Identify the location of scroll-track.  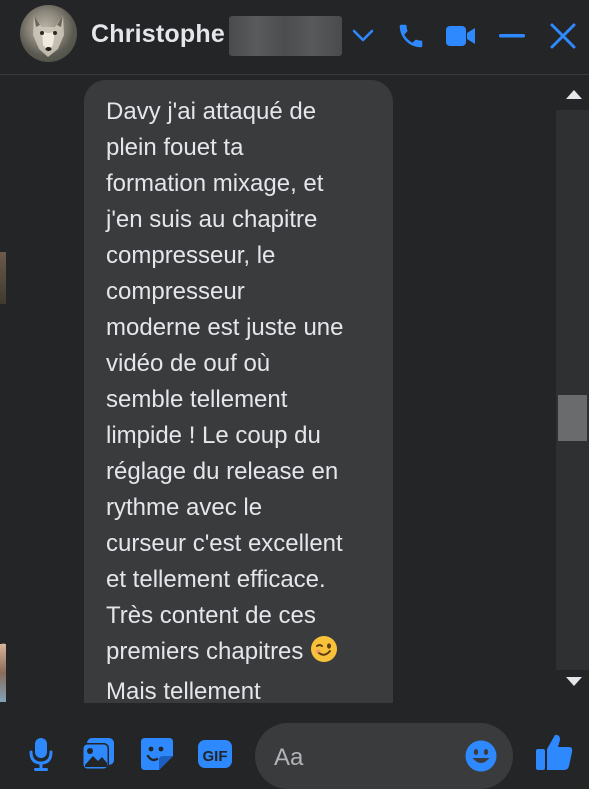
(572, 390).